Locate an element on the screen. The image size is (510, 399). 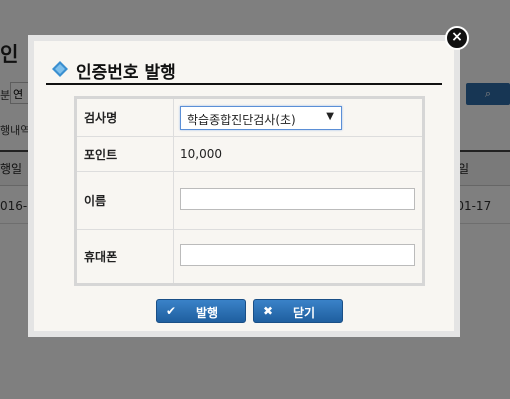
modal-header: 인증번호 발행 is located at coordinates (244, 68).